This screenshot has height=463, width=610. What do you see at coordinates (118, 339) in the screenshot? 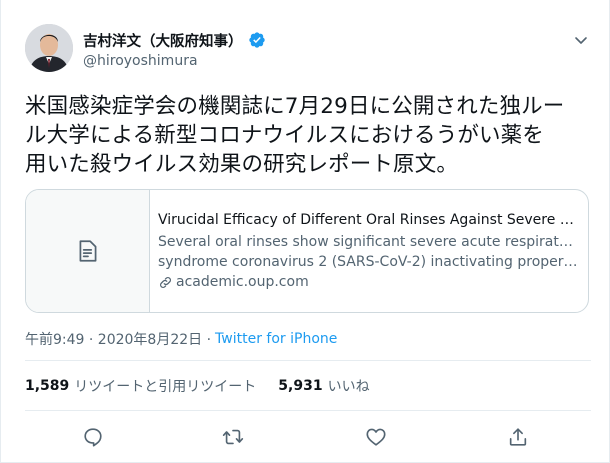
I see `tweet-timestamp: 午前9:49 · 2020年8月22日 ·` at bounding box center [118, 339].